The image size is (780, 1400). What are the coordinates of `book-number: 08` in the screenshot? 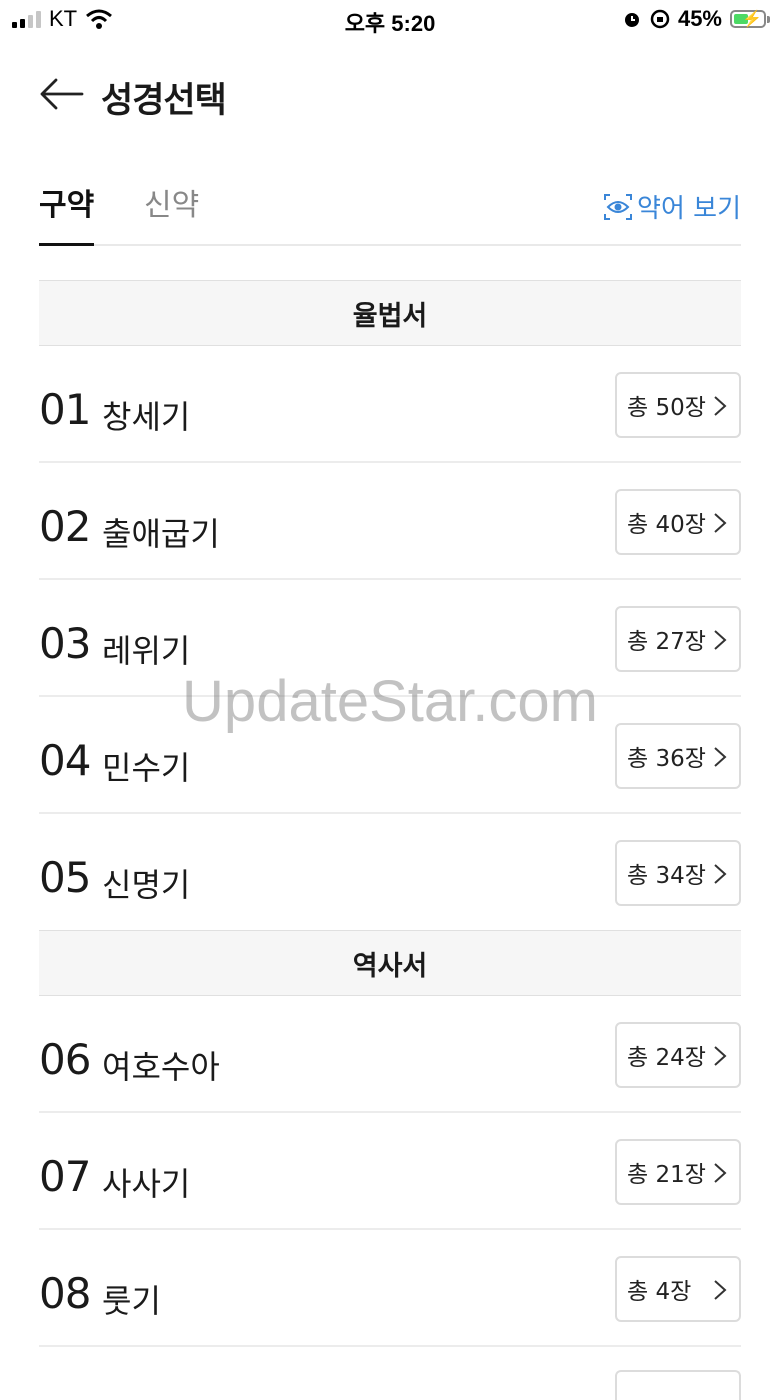 It's located at (65, 1293).